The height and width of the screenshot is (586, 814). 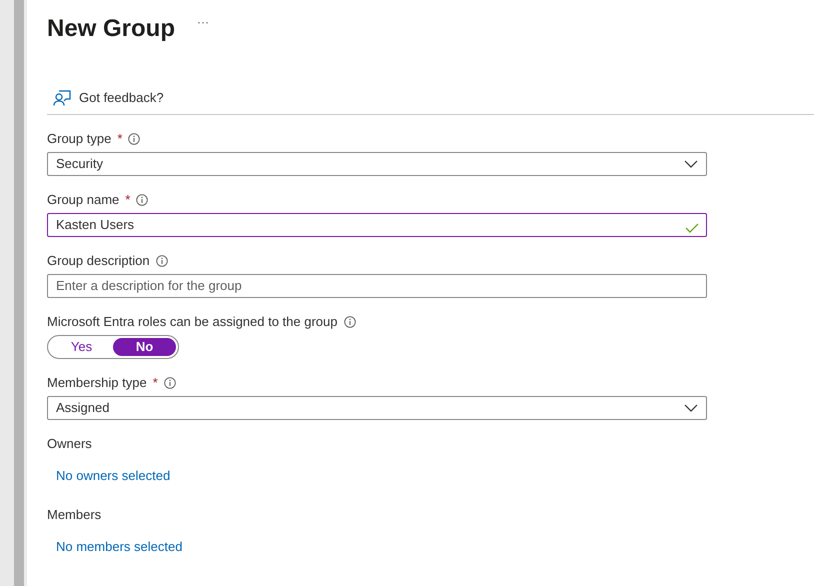 What do you see at coordinates (83, 199) in the screenshot?
I see `field-label: Group name` at bounding box center [83, 199].